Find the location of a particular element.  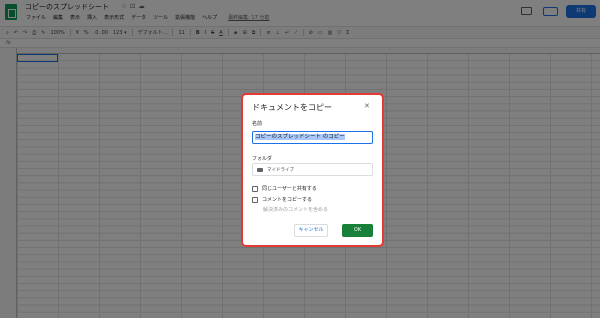

share-same-users-option: 同じユーザーと共有する is located at coordinates (284, 188).